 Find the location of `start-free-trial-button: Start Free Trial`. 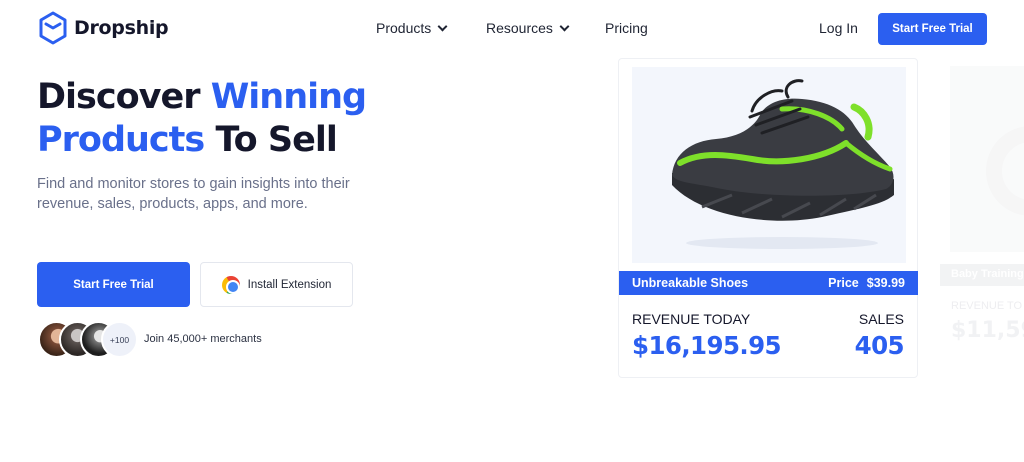

start-free-trial-button: Start Free Trial is located at coordinates (113, 284).